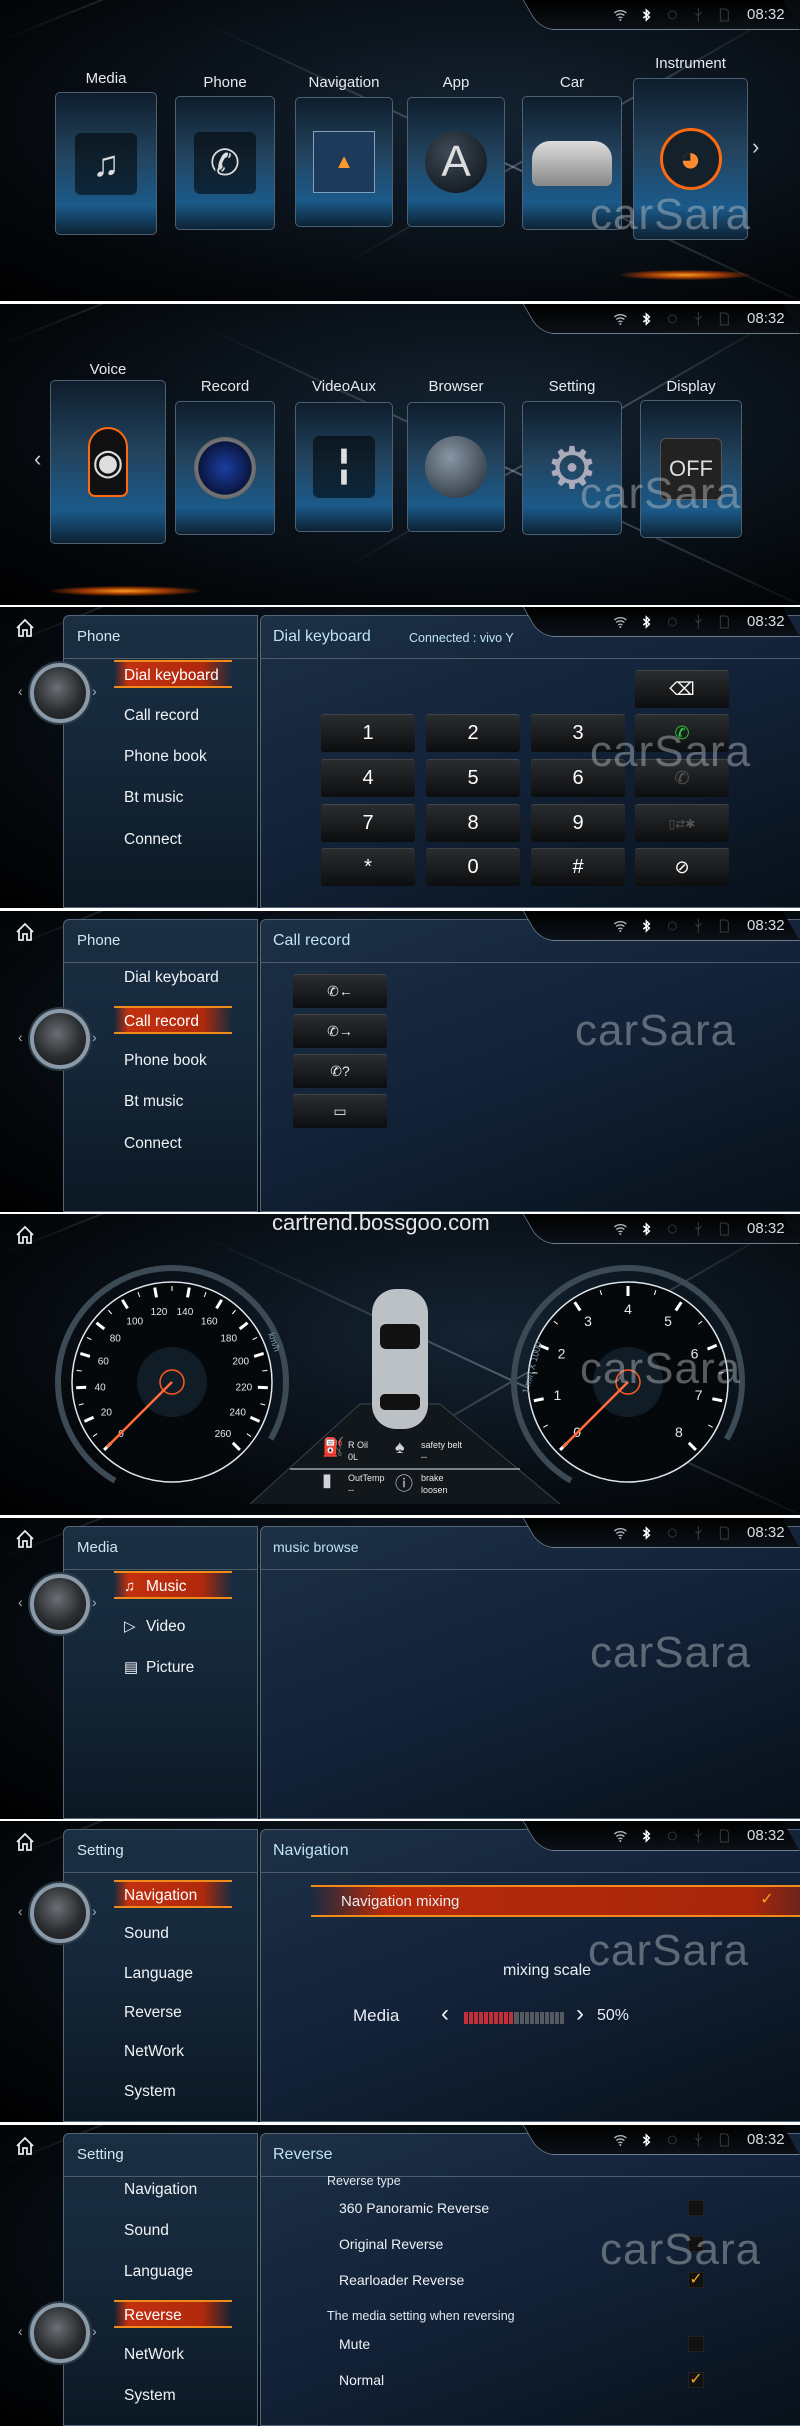 Image resolution: width=800 pixels, height=2428 pixels. Describe the element at coordinates (108, 461) in the screenshot. I see `app-tile-voice: ◉` at that location.